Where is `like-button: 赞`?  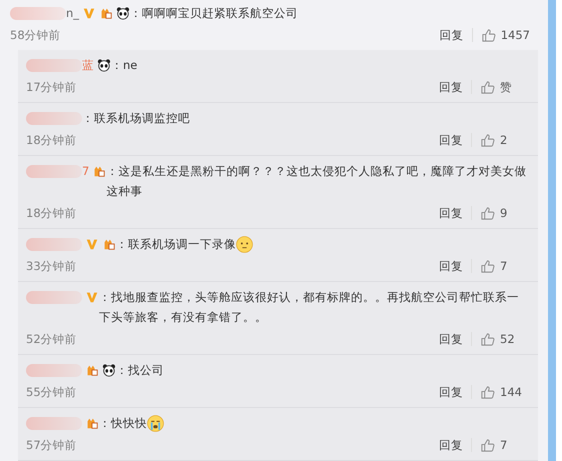 like-button: 赞 is located at coordinates (504, 87).